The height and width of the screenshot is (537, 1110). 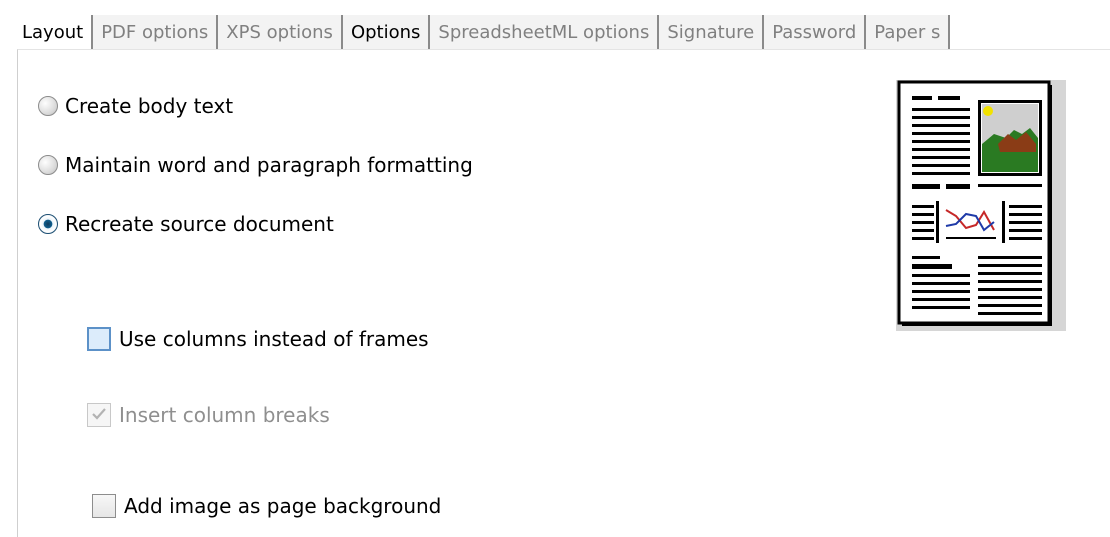 What do you see at coordinates (156, 32) in the screenshot?
I see `tab-pdf-options: PDF options` at bounding box center [156, 32].